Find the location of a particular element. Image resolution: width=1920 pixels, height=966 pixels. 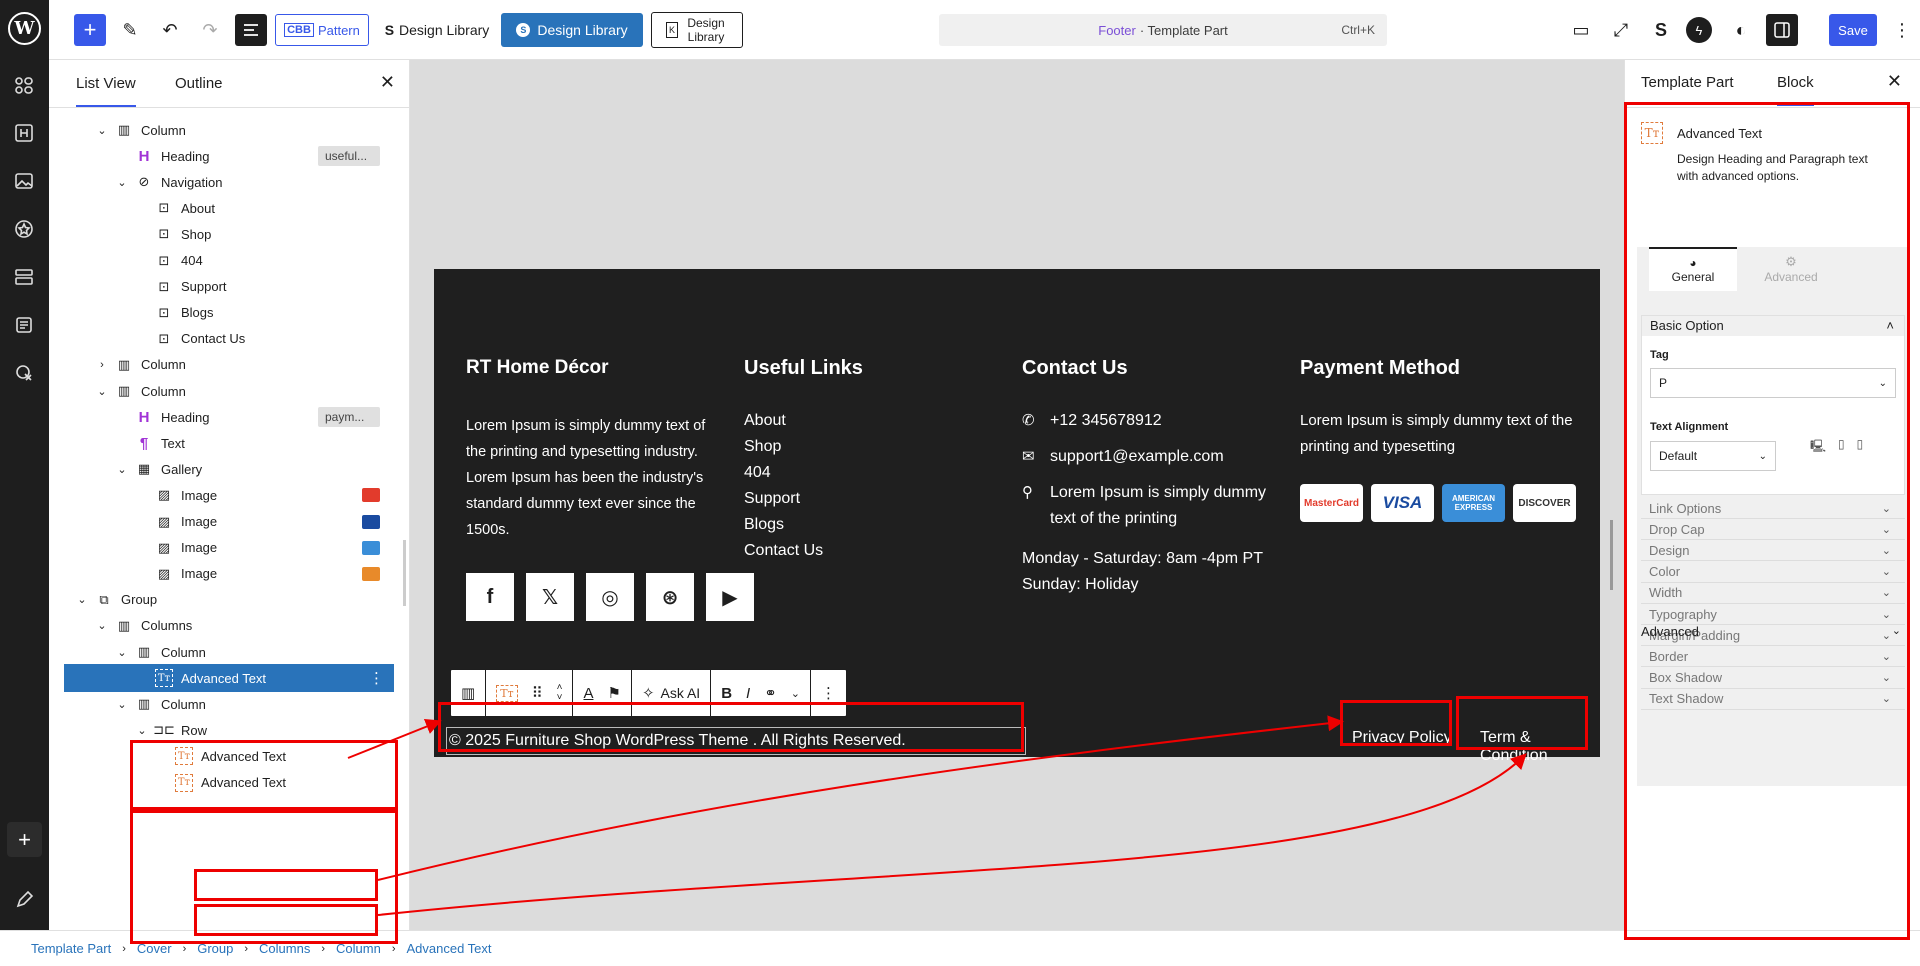

tab-template-part: Template Part is located at coordinates (1687, 82).